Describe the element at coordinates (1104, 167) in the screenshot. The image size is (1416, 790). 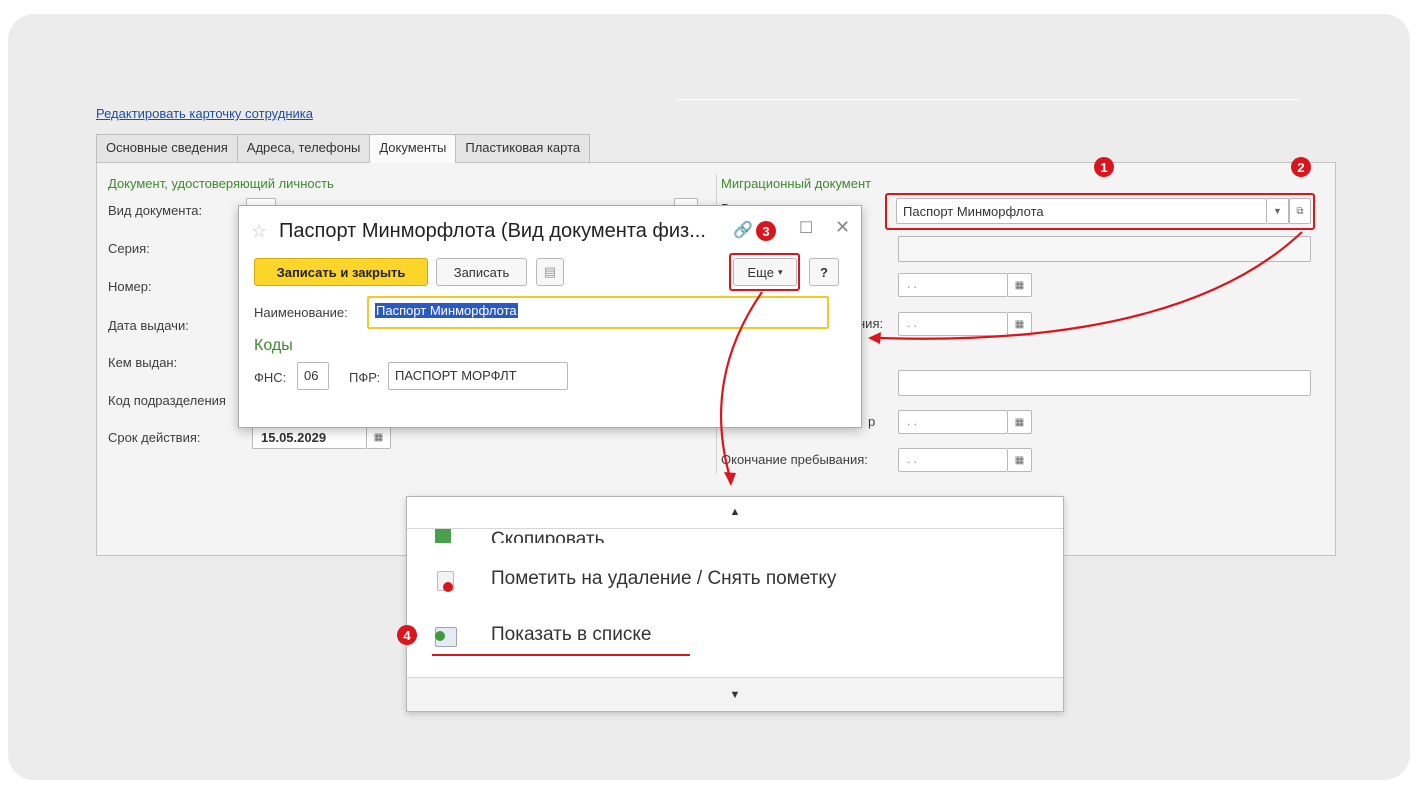
I see `step-badge-1: 1` at that location.